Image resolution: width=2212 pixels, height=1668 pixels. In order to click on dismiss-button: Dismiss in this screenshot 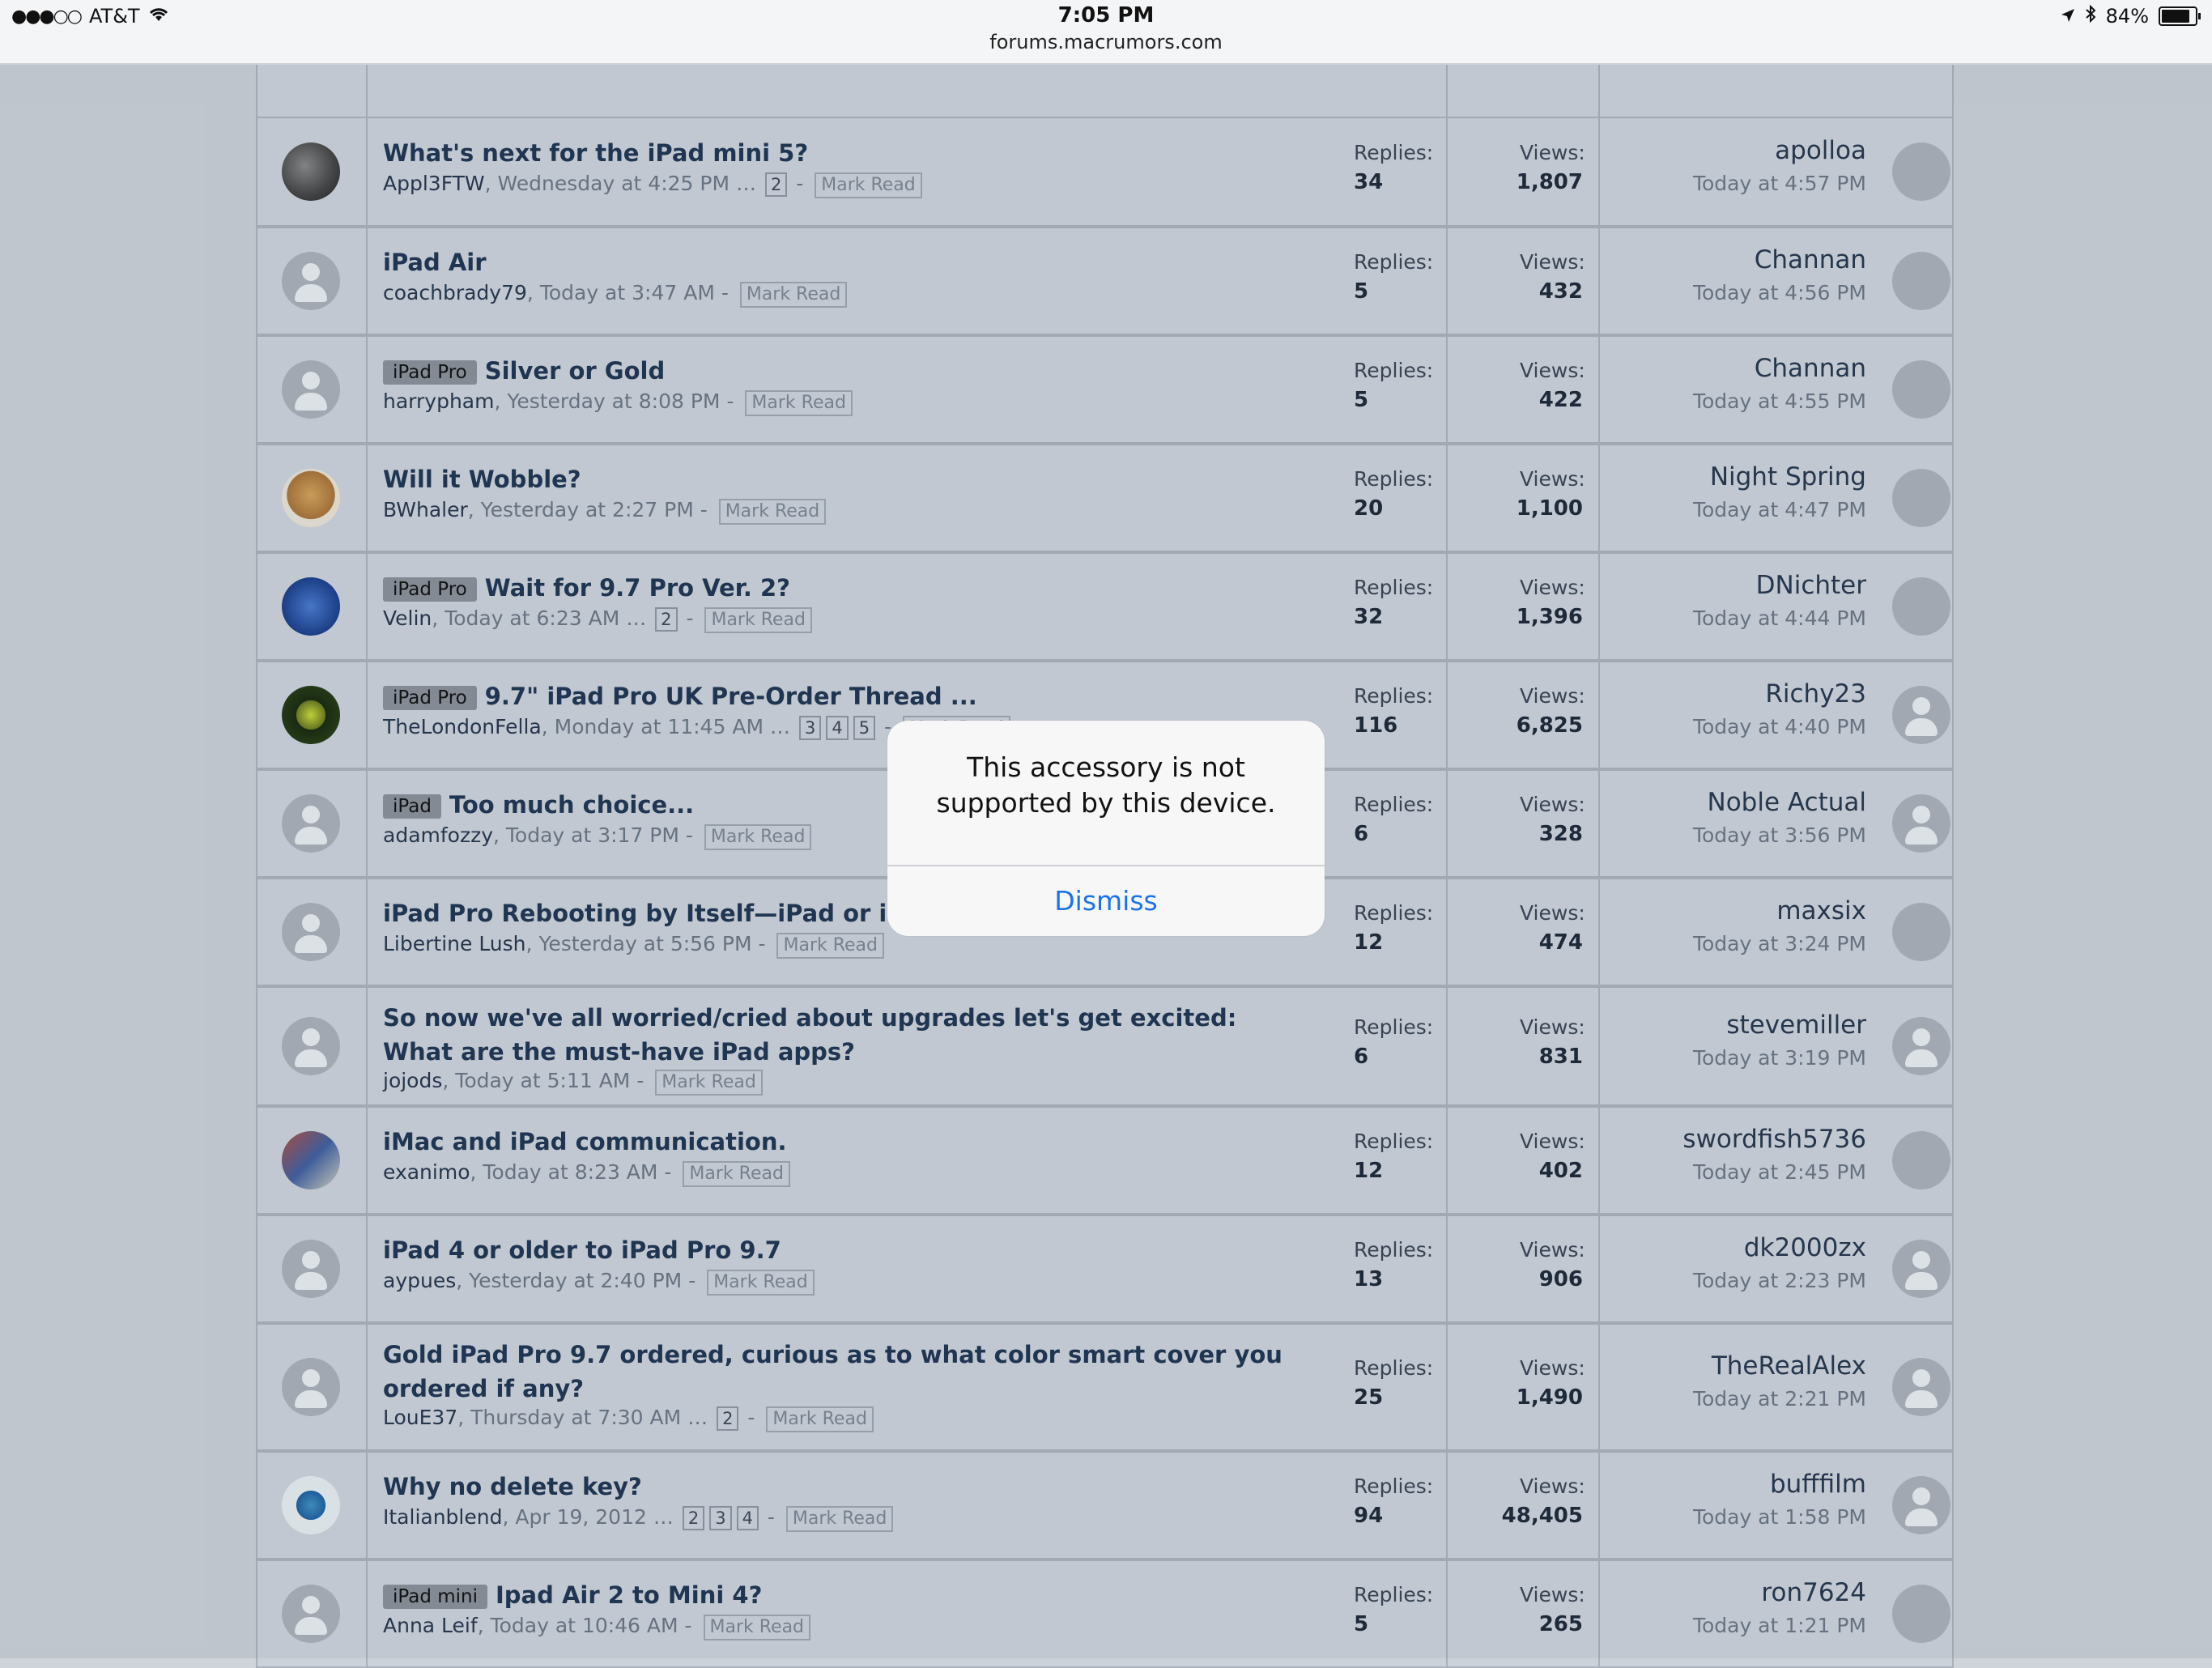, I will do `click(1106, 901)`.